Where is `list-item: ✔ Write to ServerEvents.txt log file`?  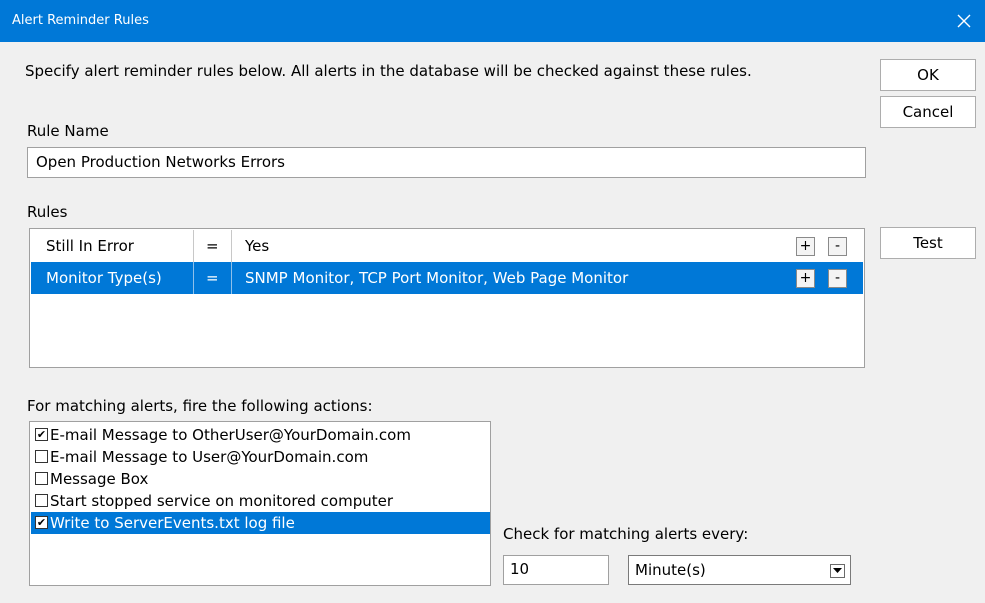 list-item: ✔ Write to ServerEvents.txt log file is located at coordinates (260, 523).